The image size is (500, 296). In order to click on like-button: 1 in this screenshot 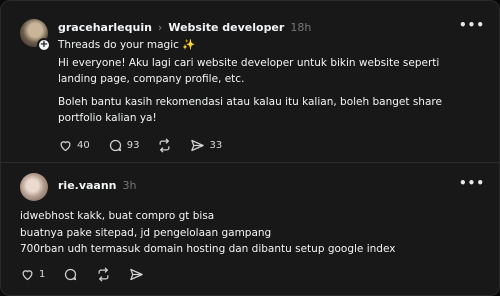, I will do `click(32, 274)`.